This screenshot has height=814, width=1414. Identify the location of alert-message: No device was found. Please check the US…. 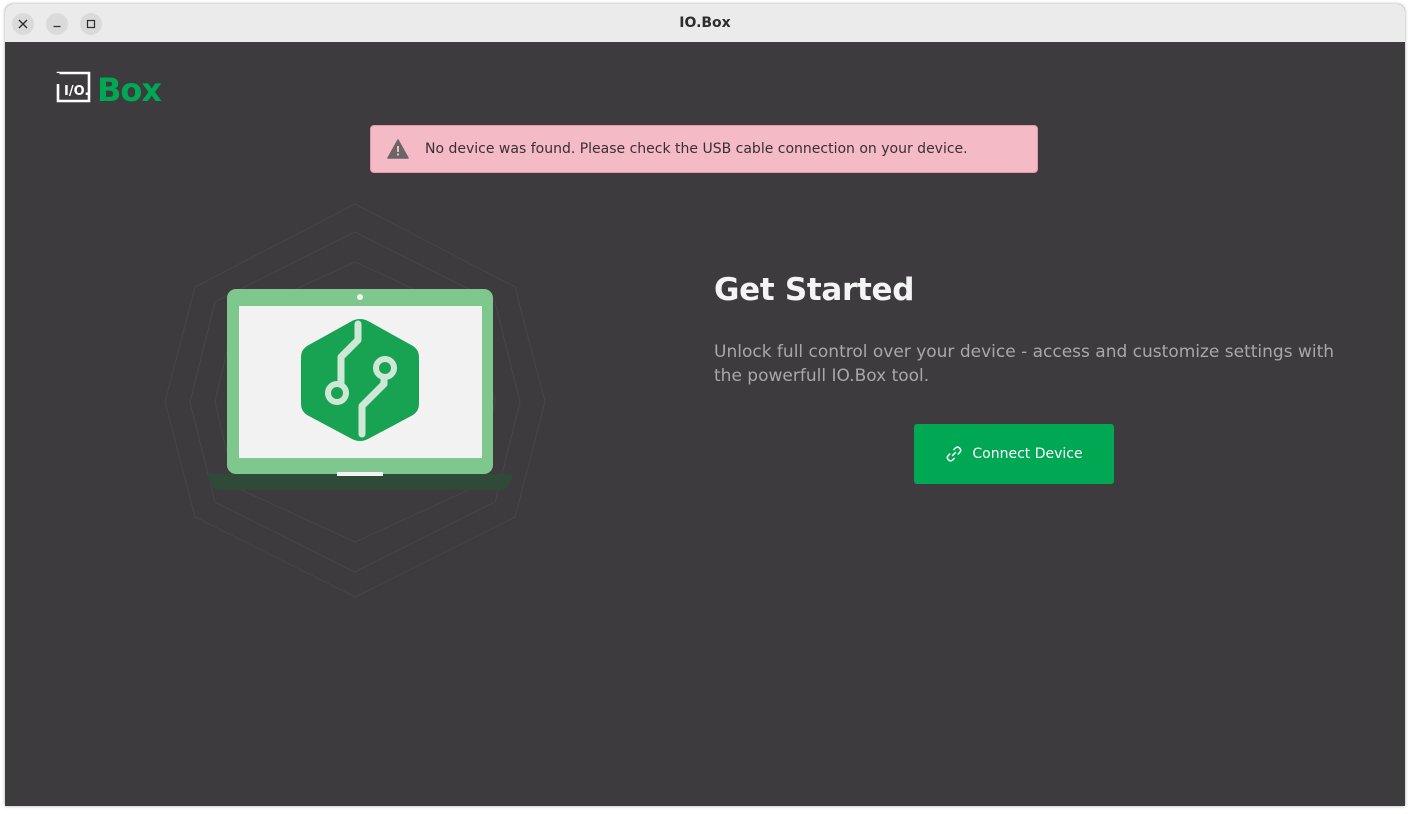
(696, 149).